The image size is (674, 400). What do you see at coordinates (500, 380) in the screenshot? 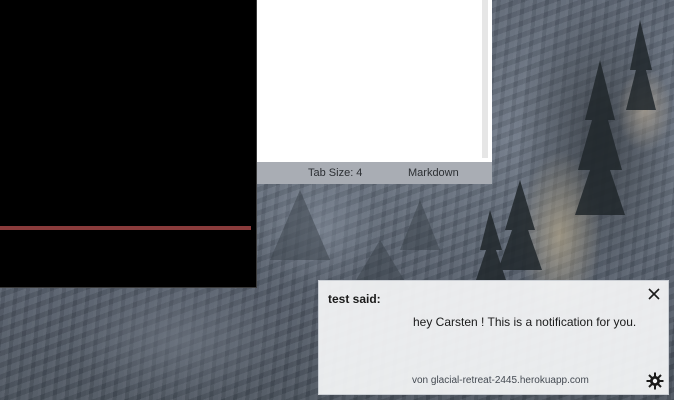
I see `notification-source: von glacial-retreat-2445.herokuapp.com` at bounding box center [500, 380].